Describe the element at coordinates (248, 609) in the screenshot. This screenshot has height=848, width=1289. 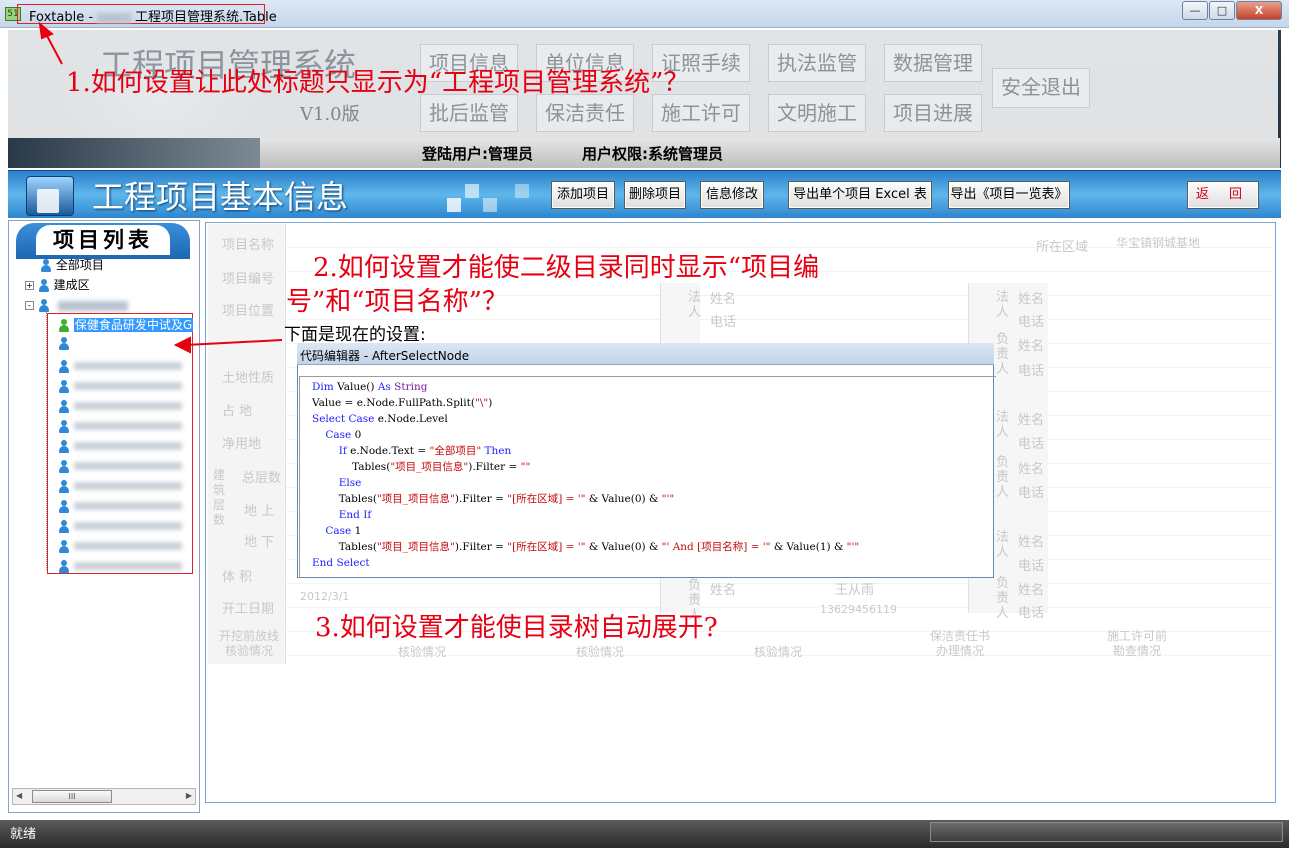
I see `label-start-date: 开工日期` at that location.